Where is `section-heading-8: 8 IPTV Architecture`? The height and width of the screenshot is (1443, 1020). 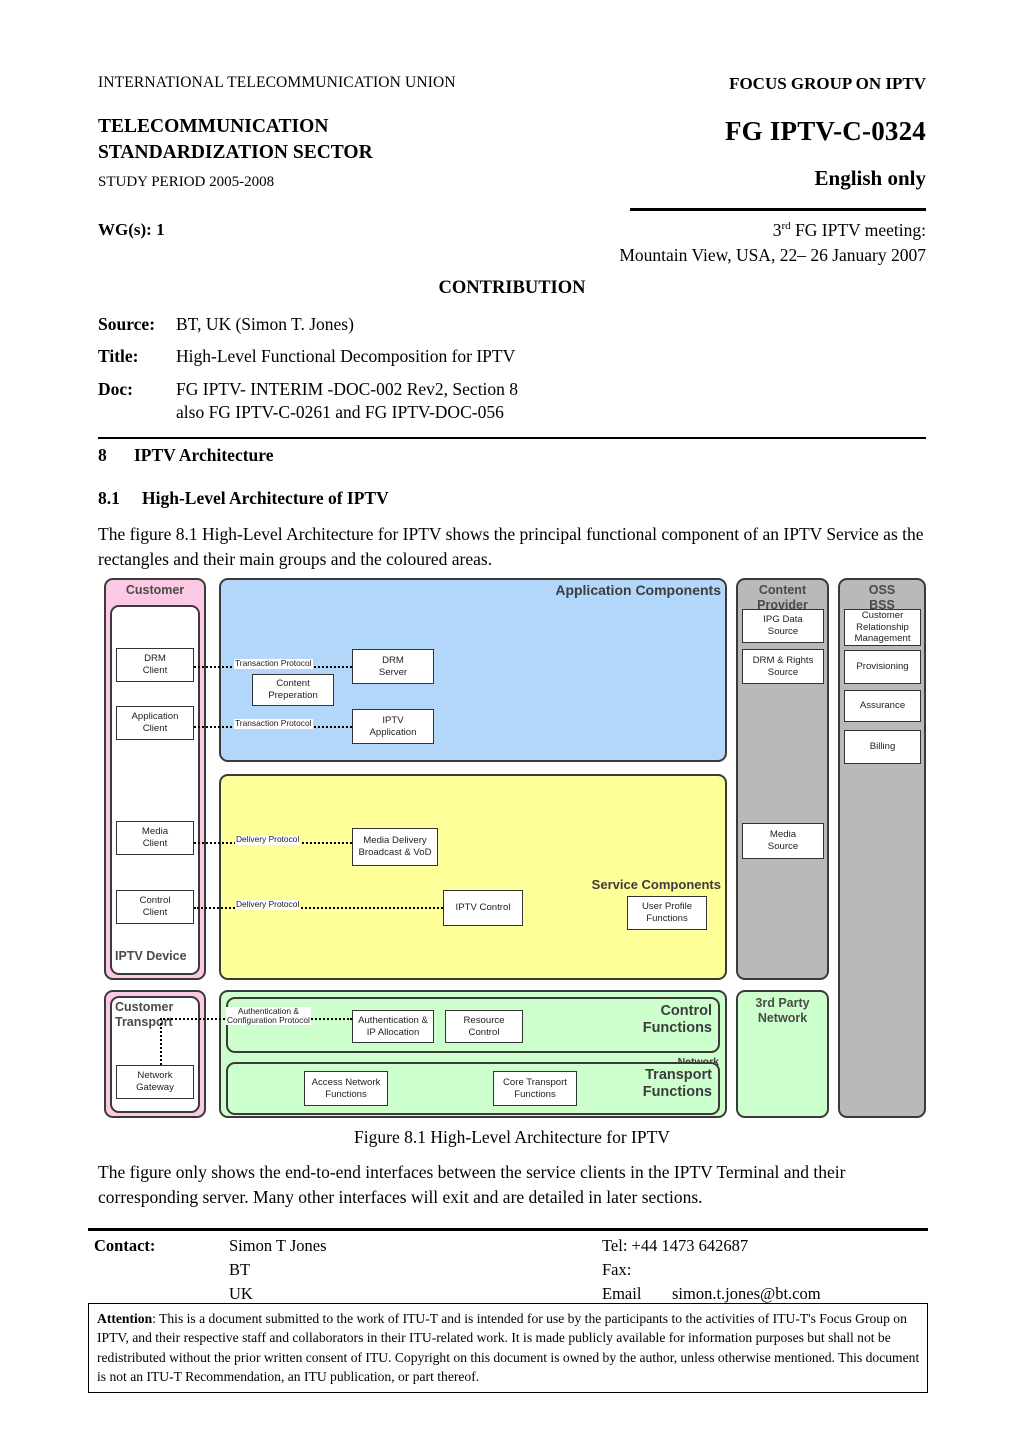 section-heading-8: 8 IPTV Architecture is located at coordinates (186, 455).